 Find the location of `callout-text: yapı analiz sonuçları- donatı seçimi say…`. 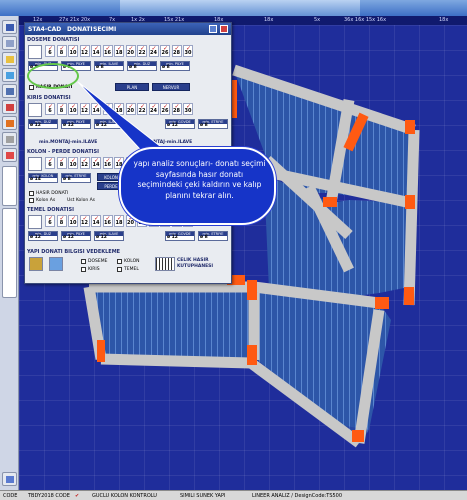

callout-text: yapı analiz sonuçları- donatı seçimi say… is located at coordinates (199, 179).